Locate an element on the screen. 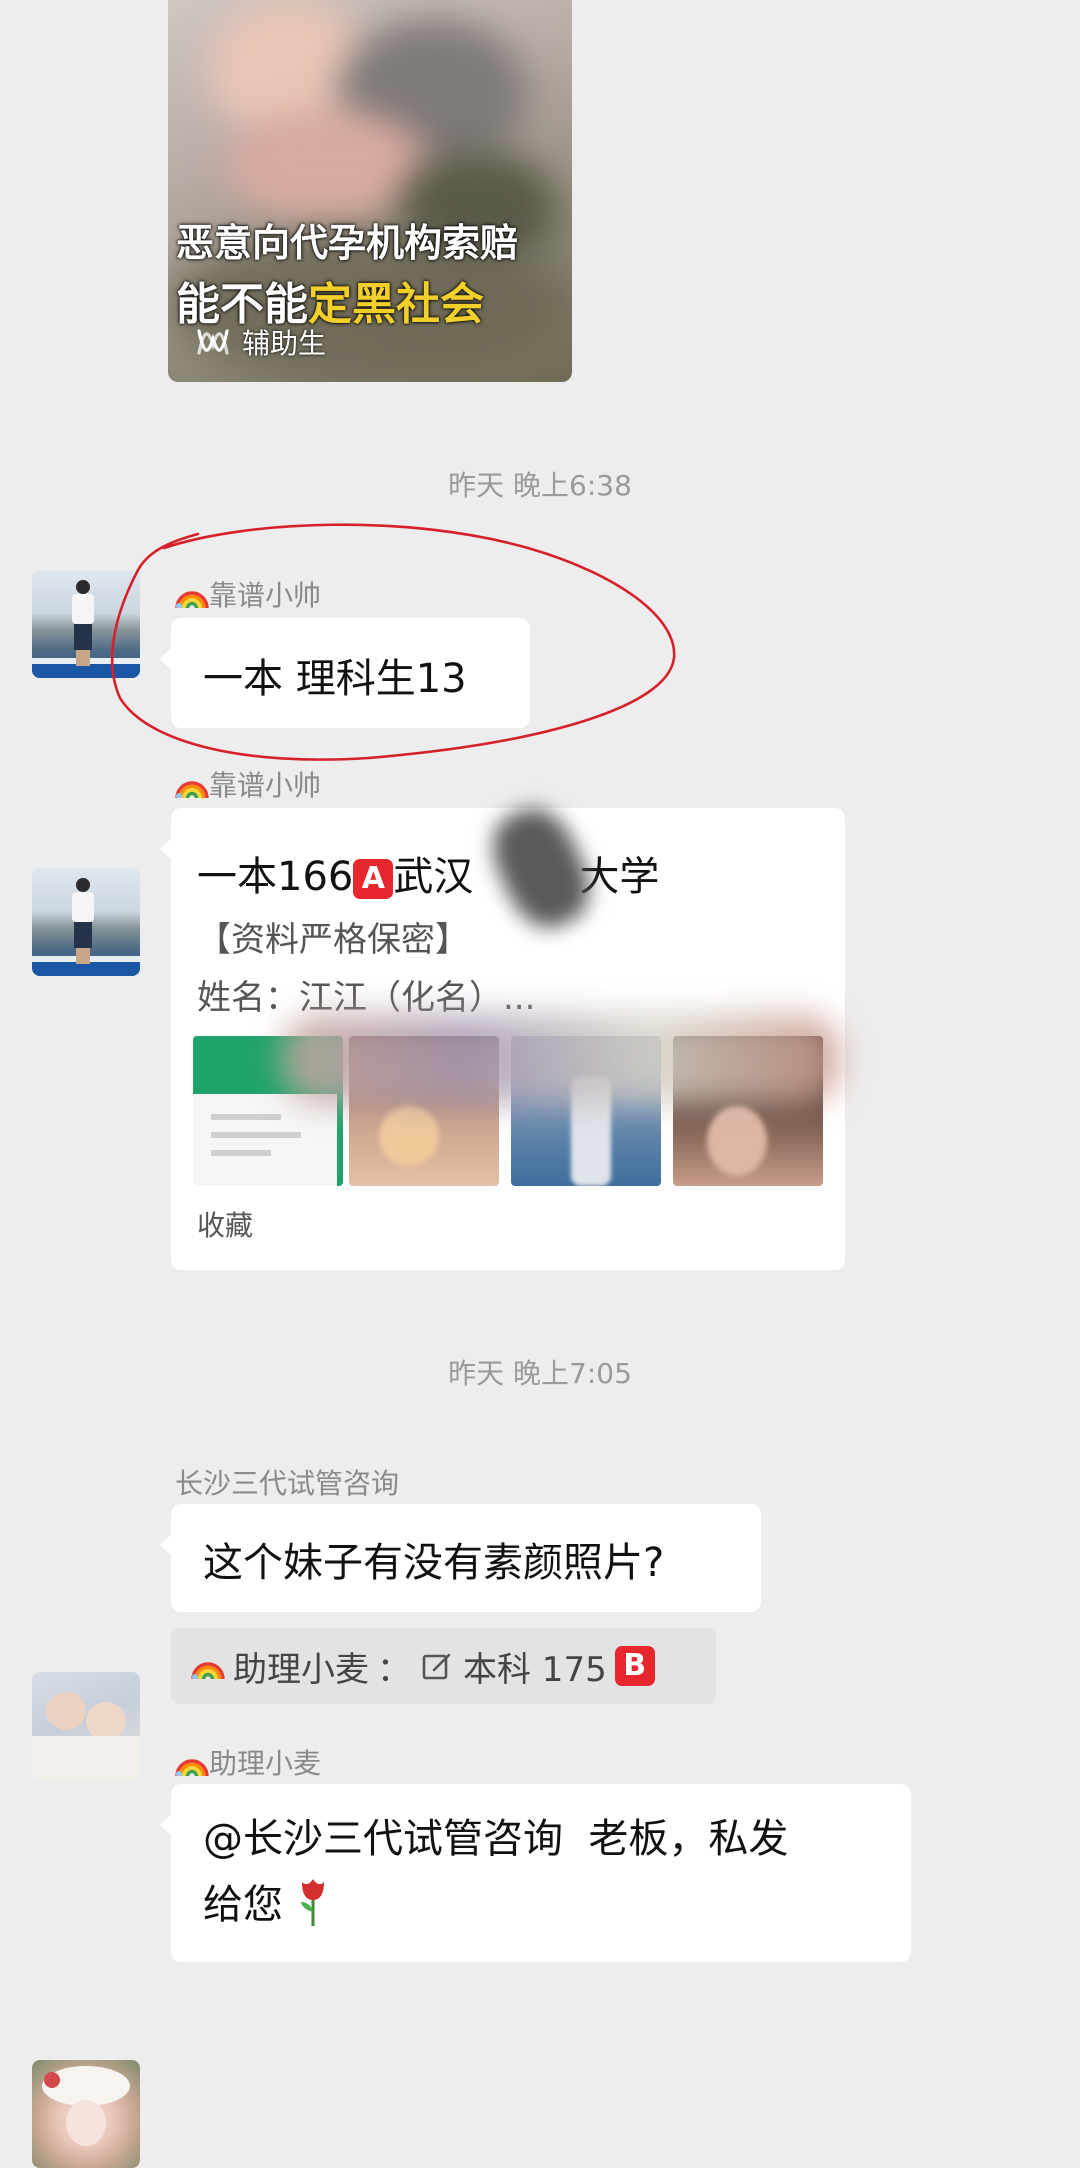  rose-icon is located at coordinates (312, 1902).